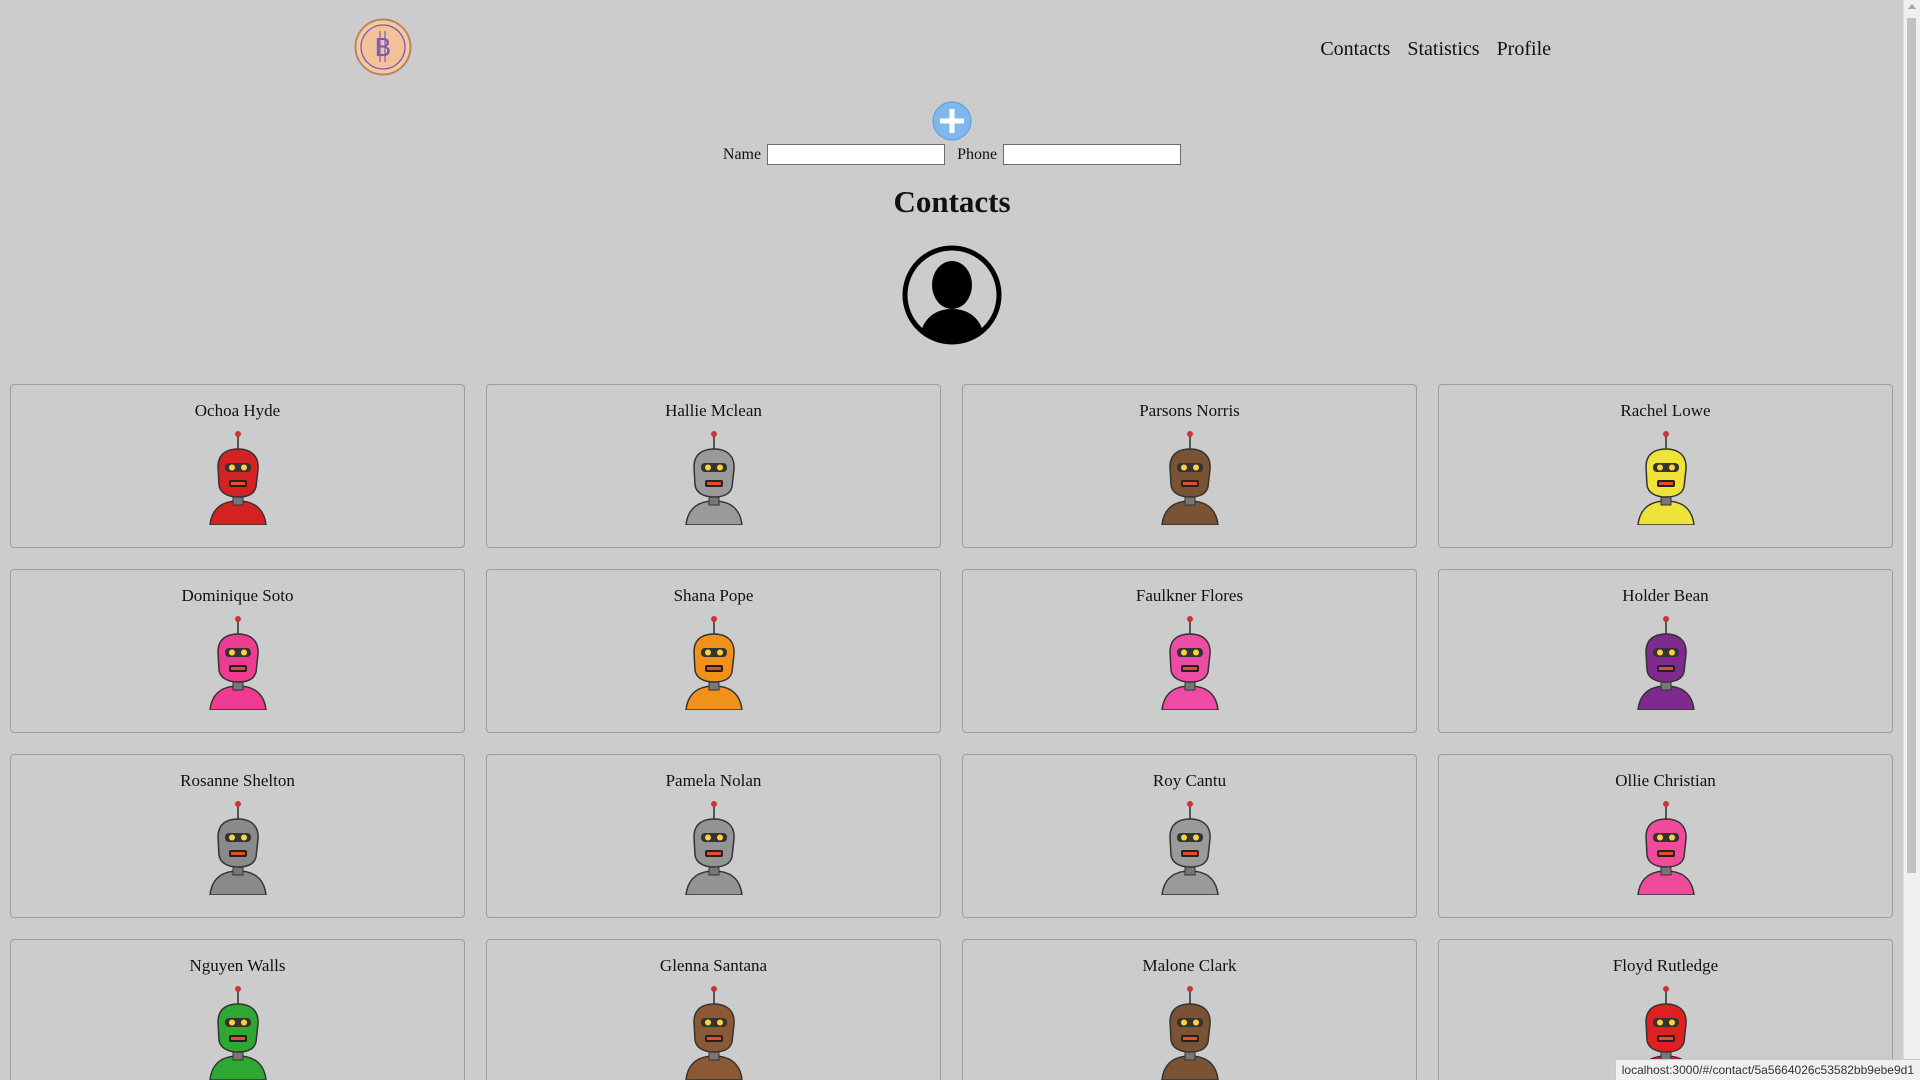  What do you see at coordinates (237, 410) in the screenshot?
I see `contact-name: Ochoa Hyde` at bounding box center [237, 410].